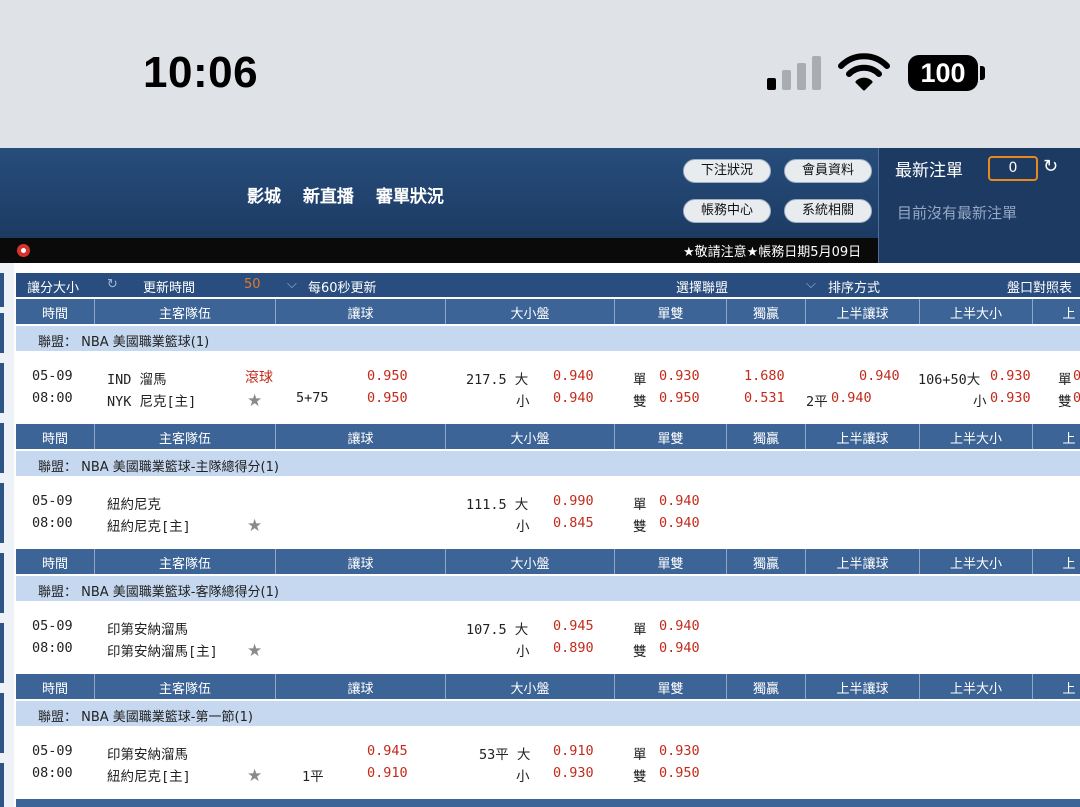  Describe the element at coordinates (264, 197) in the screenshot. I see `nav-link-cinema: 影城` at that location.